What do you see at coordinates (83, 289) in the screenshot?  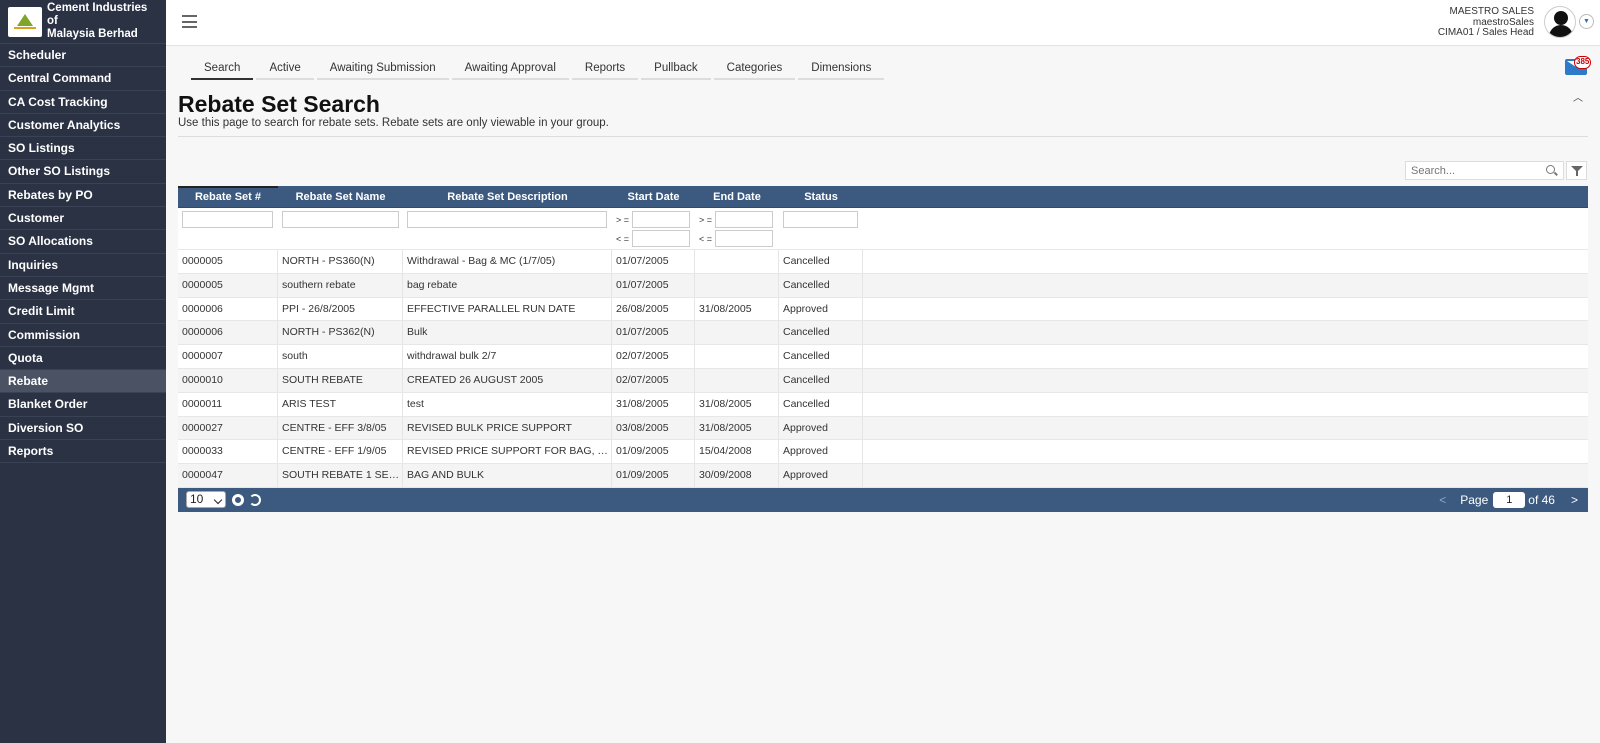 I see `sidebar-item-message-mgmt: Message Mgmt` at bounding box center [83, 289].